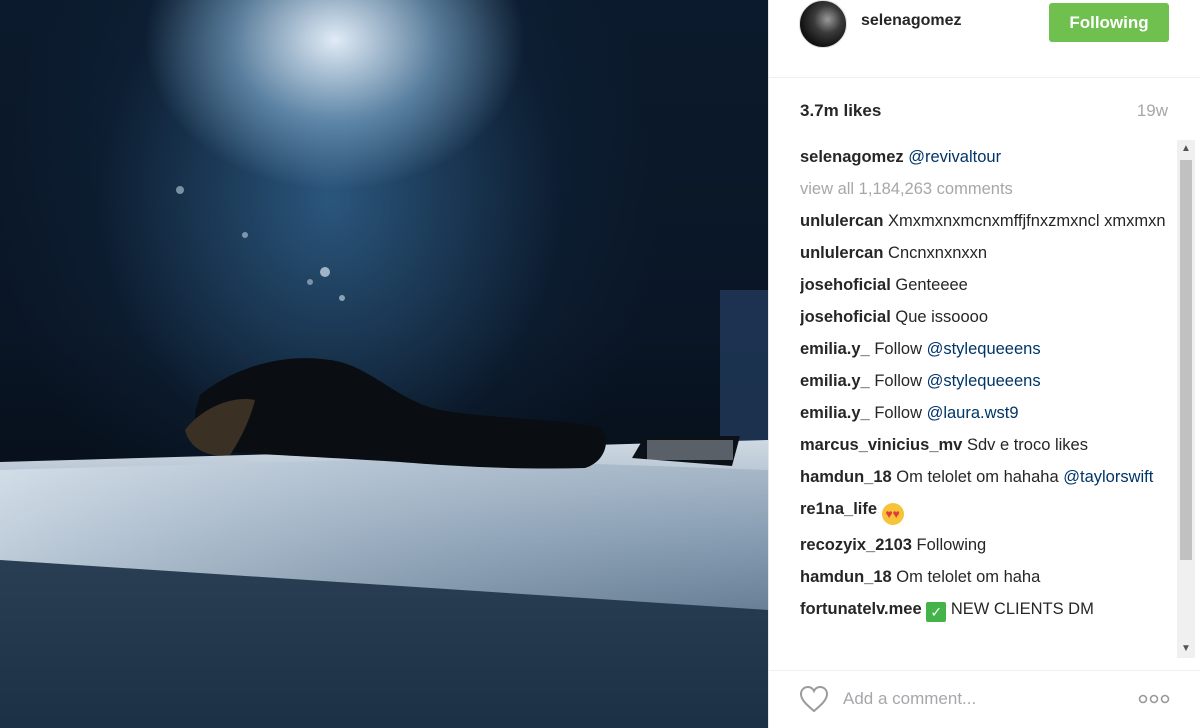 The image size is (1200, 728). I want to click on list-item: marcus_vinicius_mv Sdv e troco likes, so click(985, 445).